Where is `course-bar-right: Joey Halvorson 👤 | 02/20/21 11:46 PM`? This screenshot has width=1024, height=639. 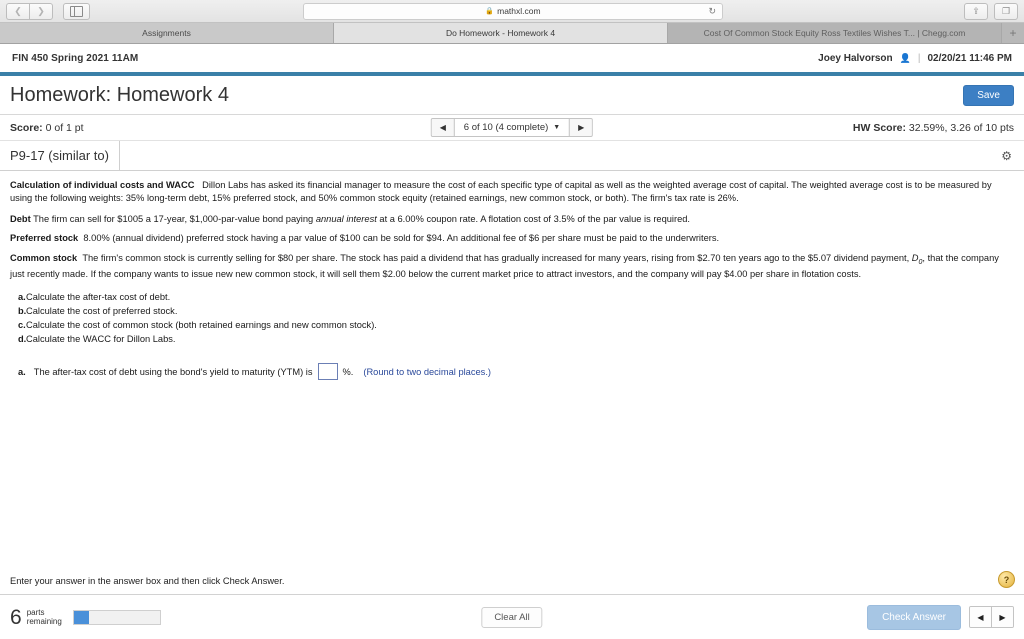 course-bar-right: Joey Halvorson 👤 | 02/20/21 11:46 PM is located at coordinates (915, 58).